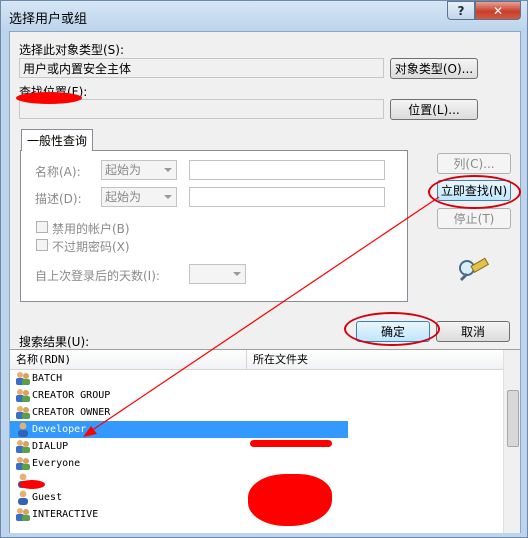  I want to click on non-expiring-password-label: 不过期密码(X), so click(91, 247).